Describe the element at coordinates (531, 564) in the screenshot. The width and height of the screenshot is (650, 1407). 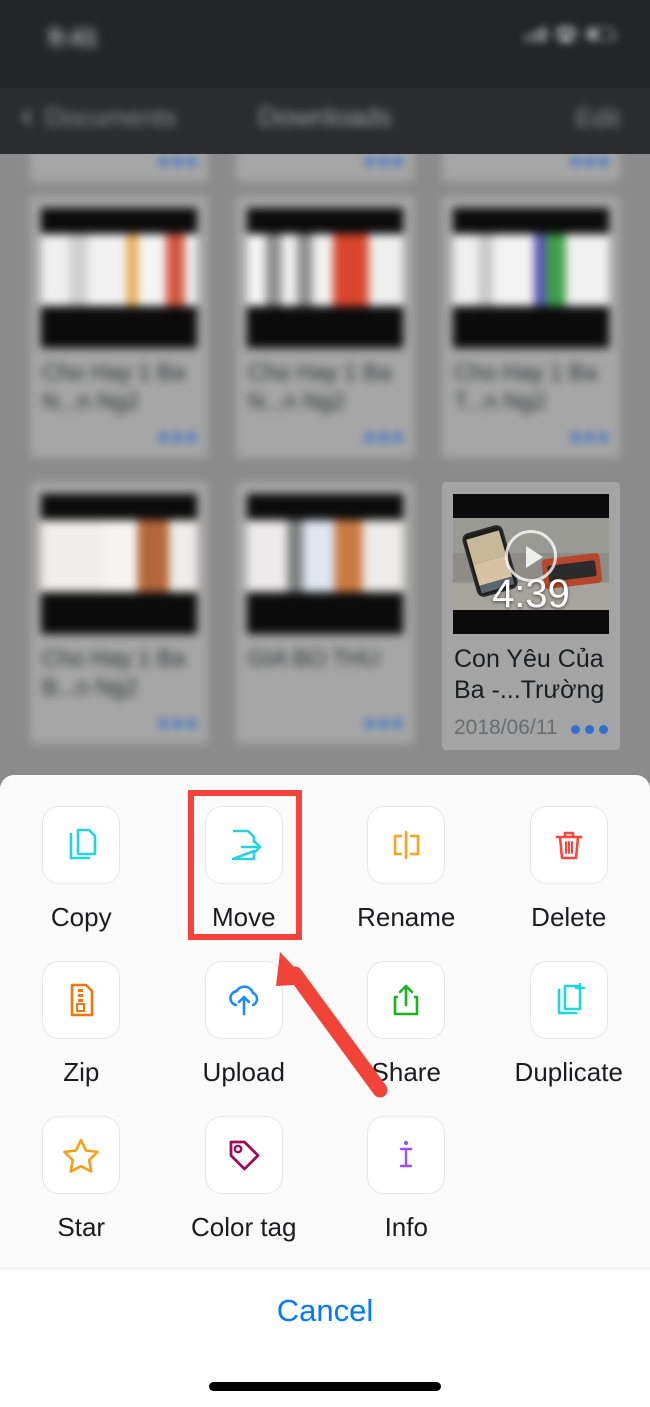
I see `file-thumbnail: 4:39` at that location.